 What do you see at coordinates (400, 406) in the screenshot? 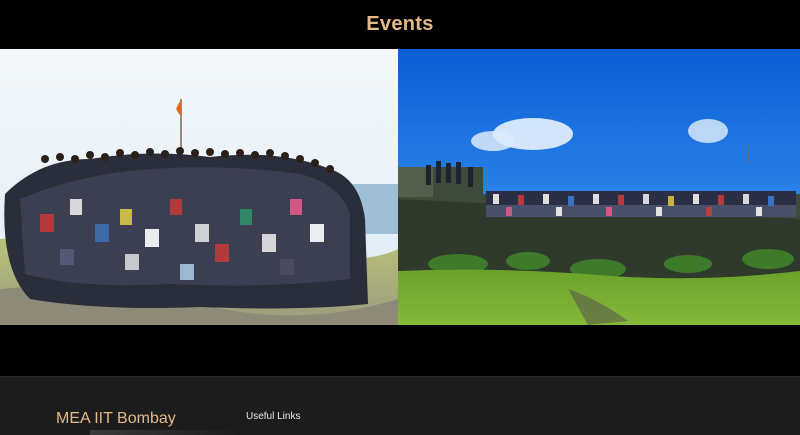
I see `site-footer: MEA IIT Bombay Useful Links` at bounding box center [400, 406].